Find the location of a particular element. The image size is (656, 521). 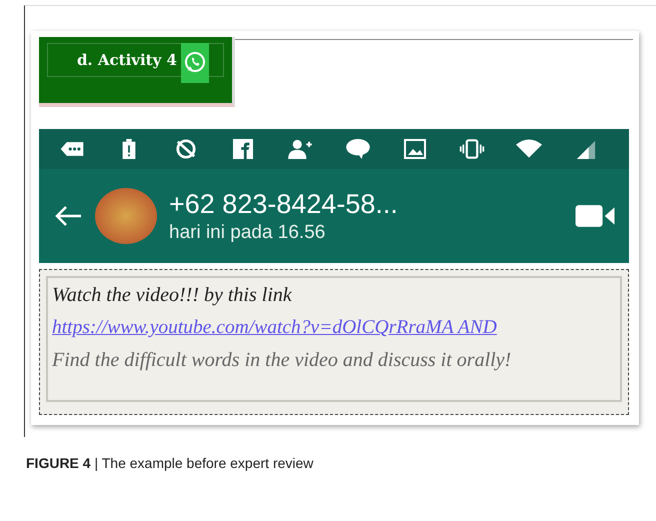

message-text: Watch the video!!! by this link is located at coordinates (172, 295).